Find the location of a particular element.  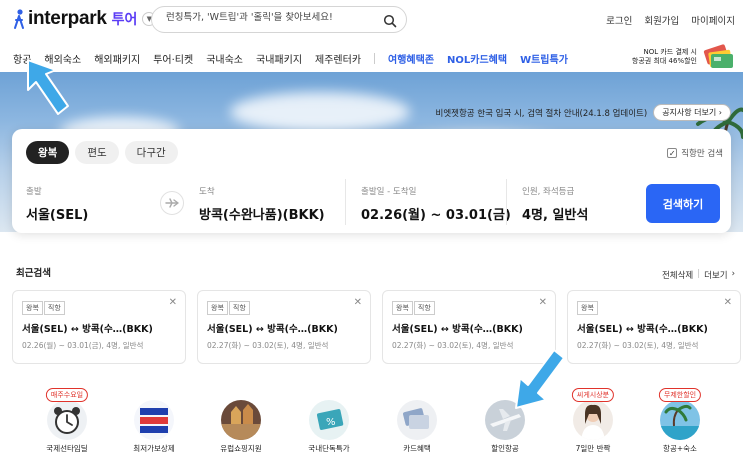

domestic-deal-icon: % is located at coordinates (329, 420).